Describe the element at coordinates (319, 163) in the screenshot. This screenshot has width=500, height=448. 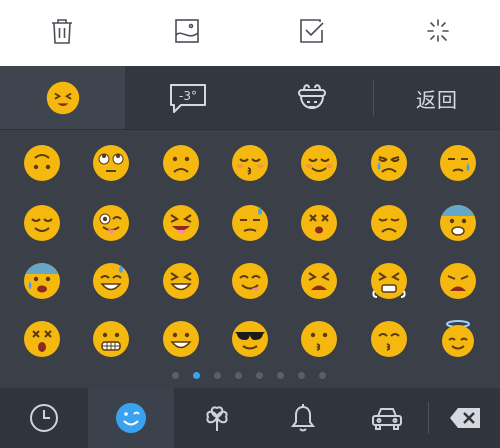
I see `emoji-relieved-face-blush` at that location.